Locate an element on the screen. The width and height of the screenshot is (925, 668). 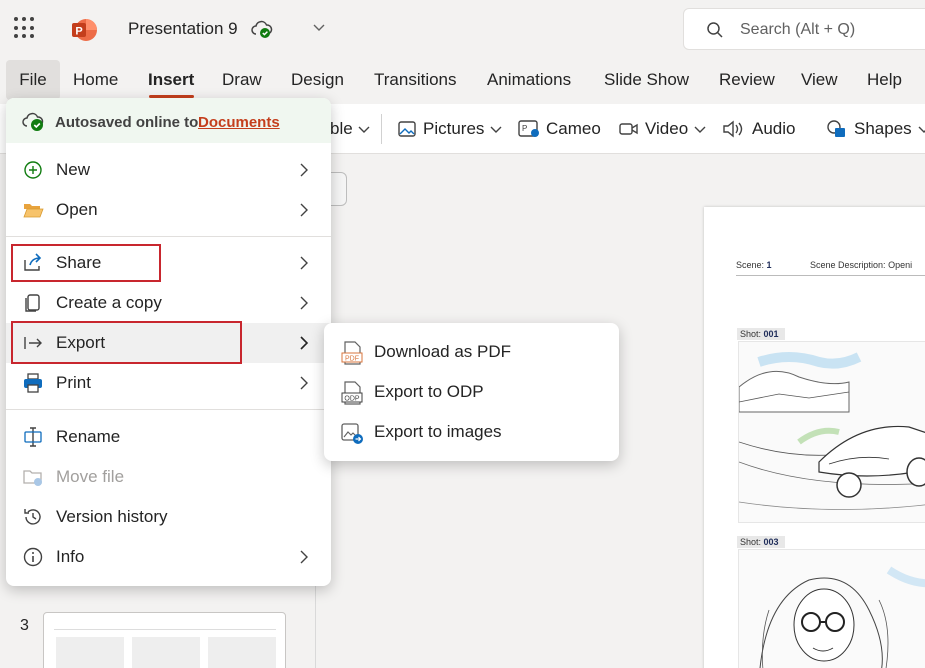
menu-item-label: Info is located at coordinates (70, 556).